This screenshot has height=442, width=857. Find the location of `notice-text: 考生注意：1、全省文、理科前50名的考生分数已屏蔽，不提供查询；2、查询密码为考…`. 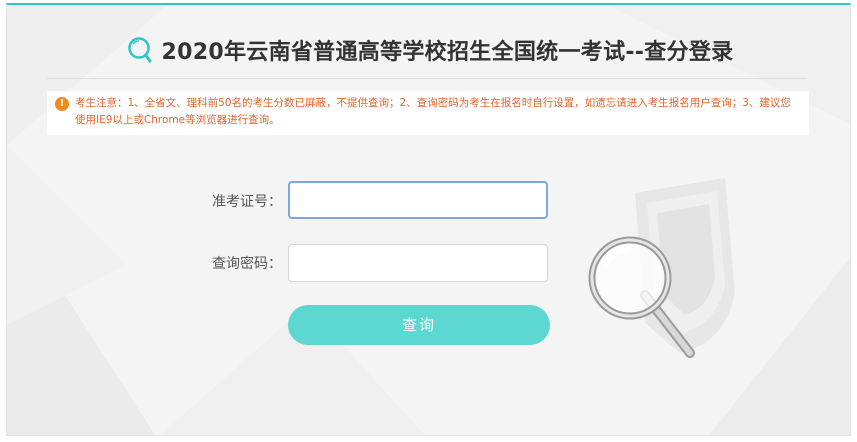

notice-text: 考生注意：1、全省文、理科前50名的考生分数已屏蔽，不提供查询；2、查询密码为考… is located at coordinates (433, 111).